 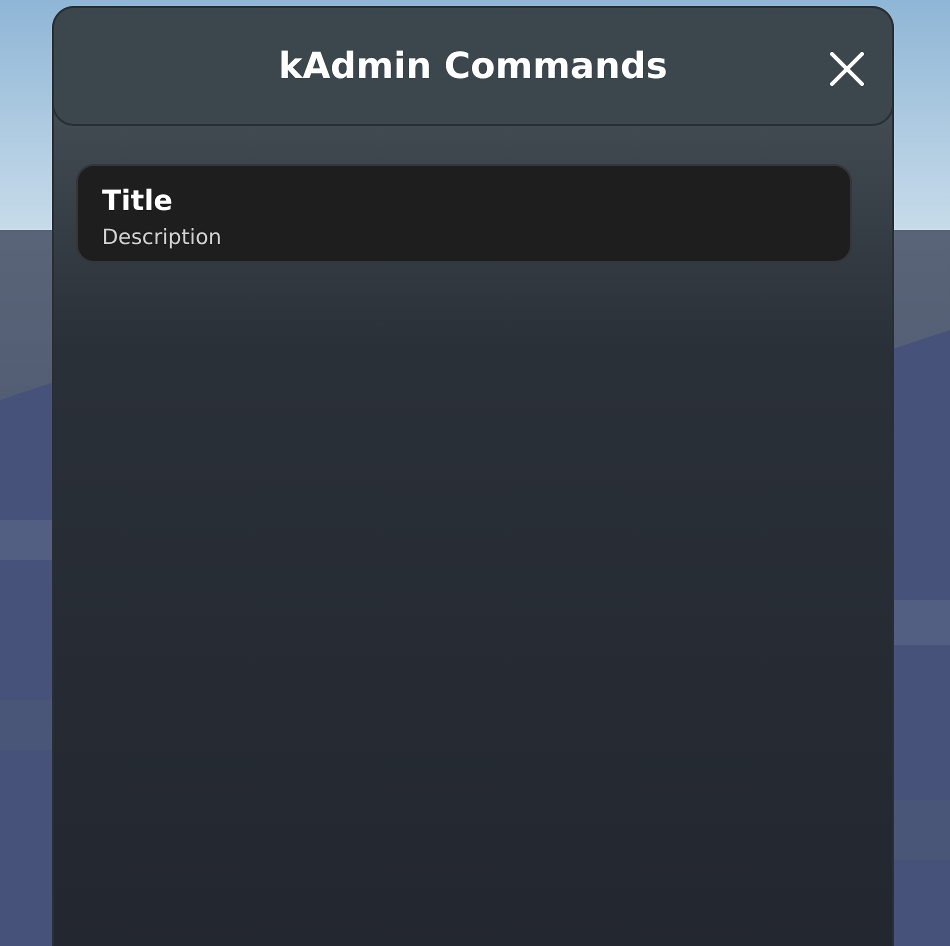 What do you see at coordinates (138, 200) in the screenshot?
I see `command-title: Title` at bounding box center [138, 200].